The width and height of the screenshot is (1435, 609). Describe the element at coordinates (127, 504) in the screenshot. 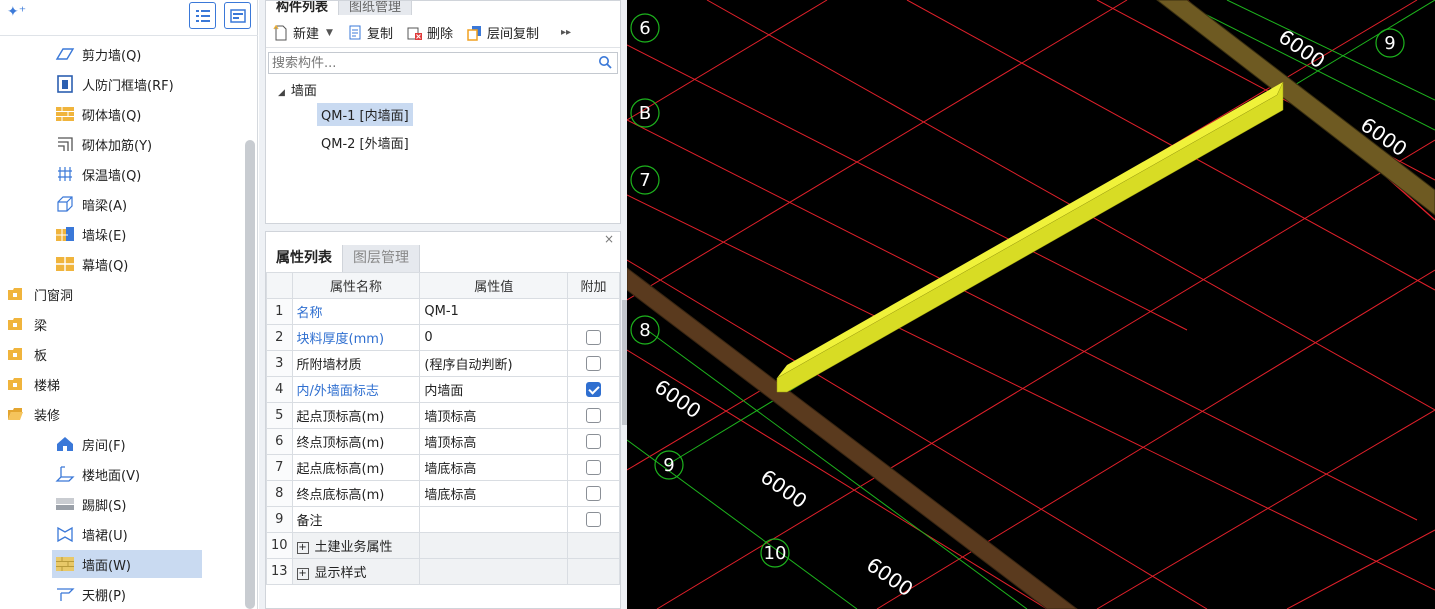

I see `tree-item-skirting: 踢脚(S)` at that location.